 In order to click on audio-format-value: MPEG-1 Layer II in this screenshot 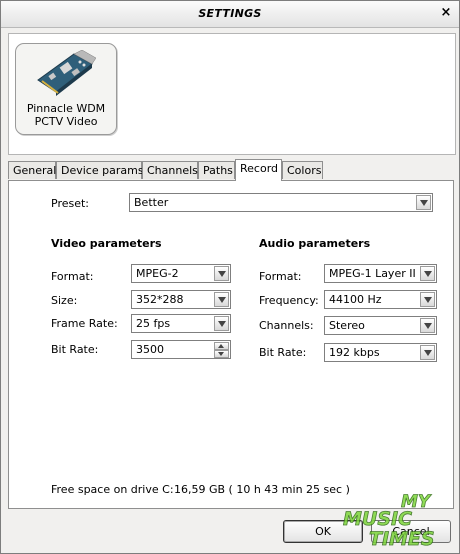, I will do `click(372, 273)`.